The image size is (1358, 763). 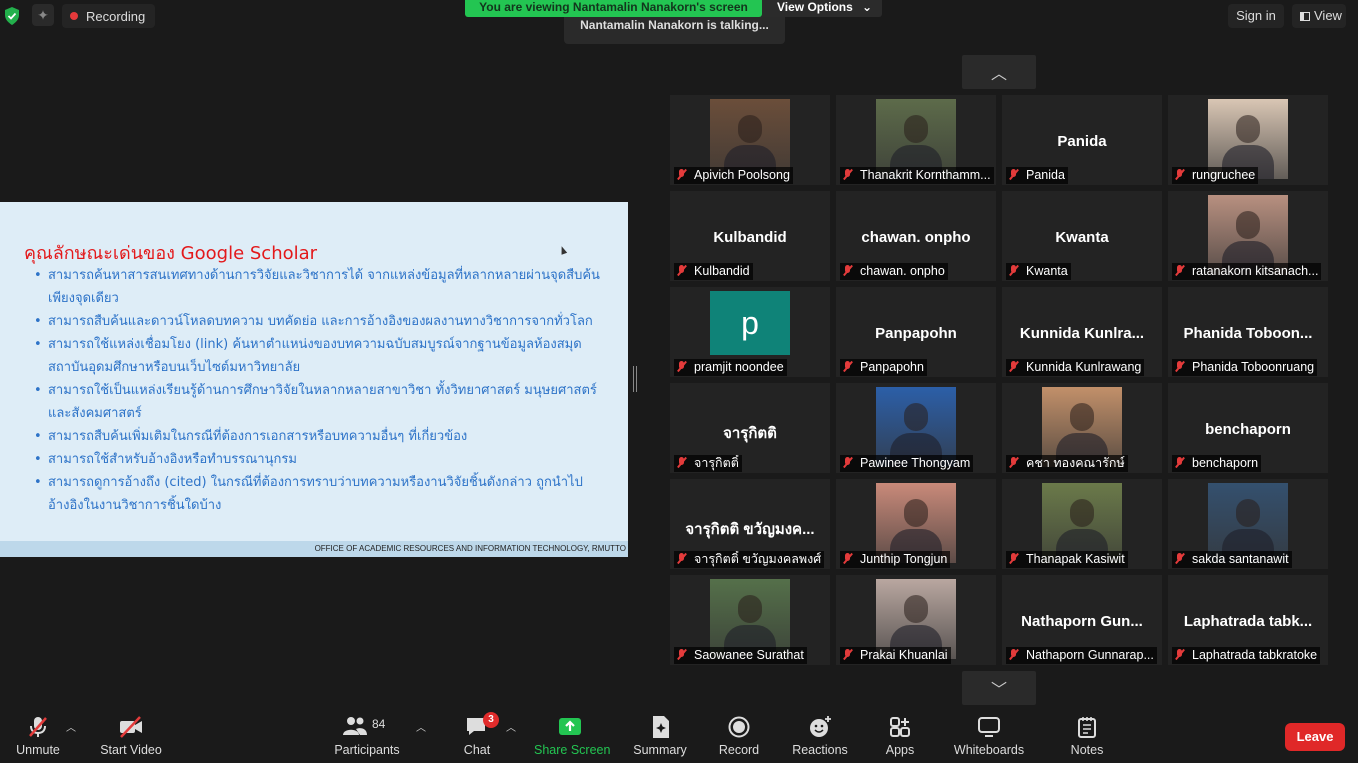 I want to click on participant-name-label: Kwanta, so click(x=1038, y=271).